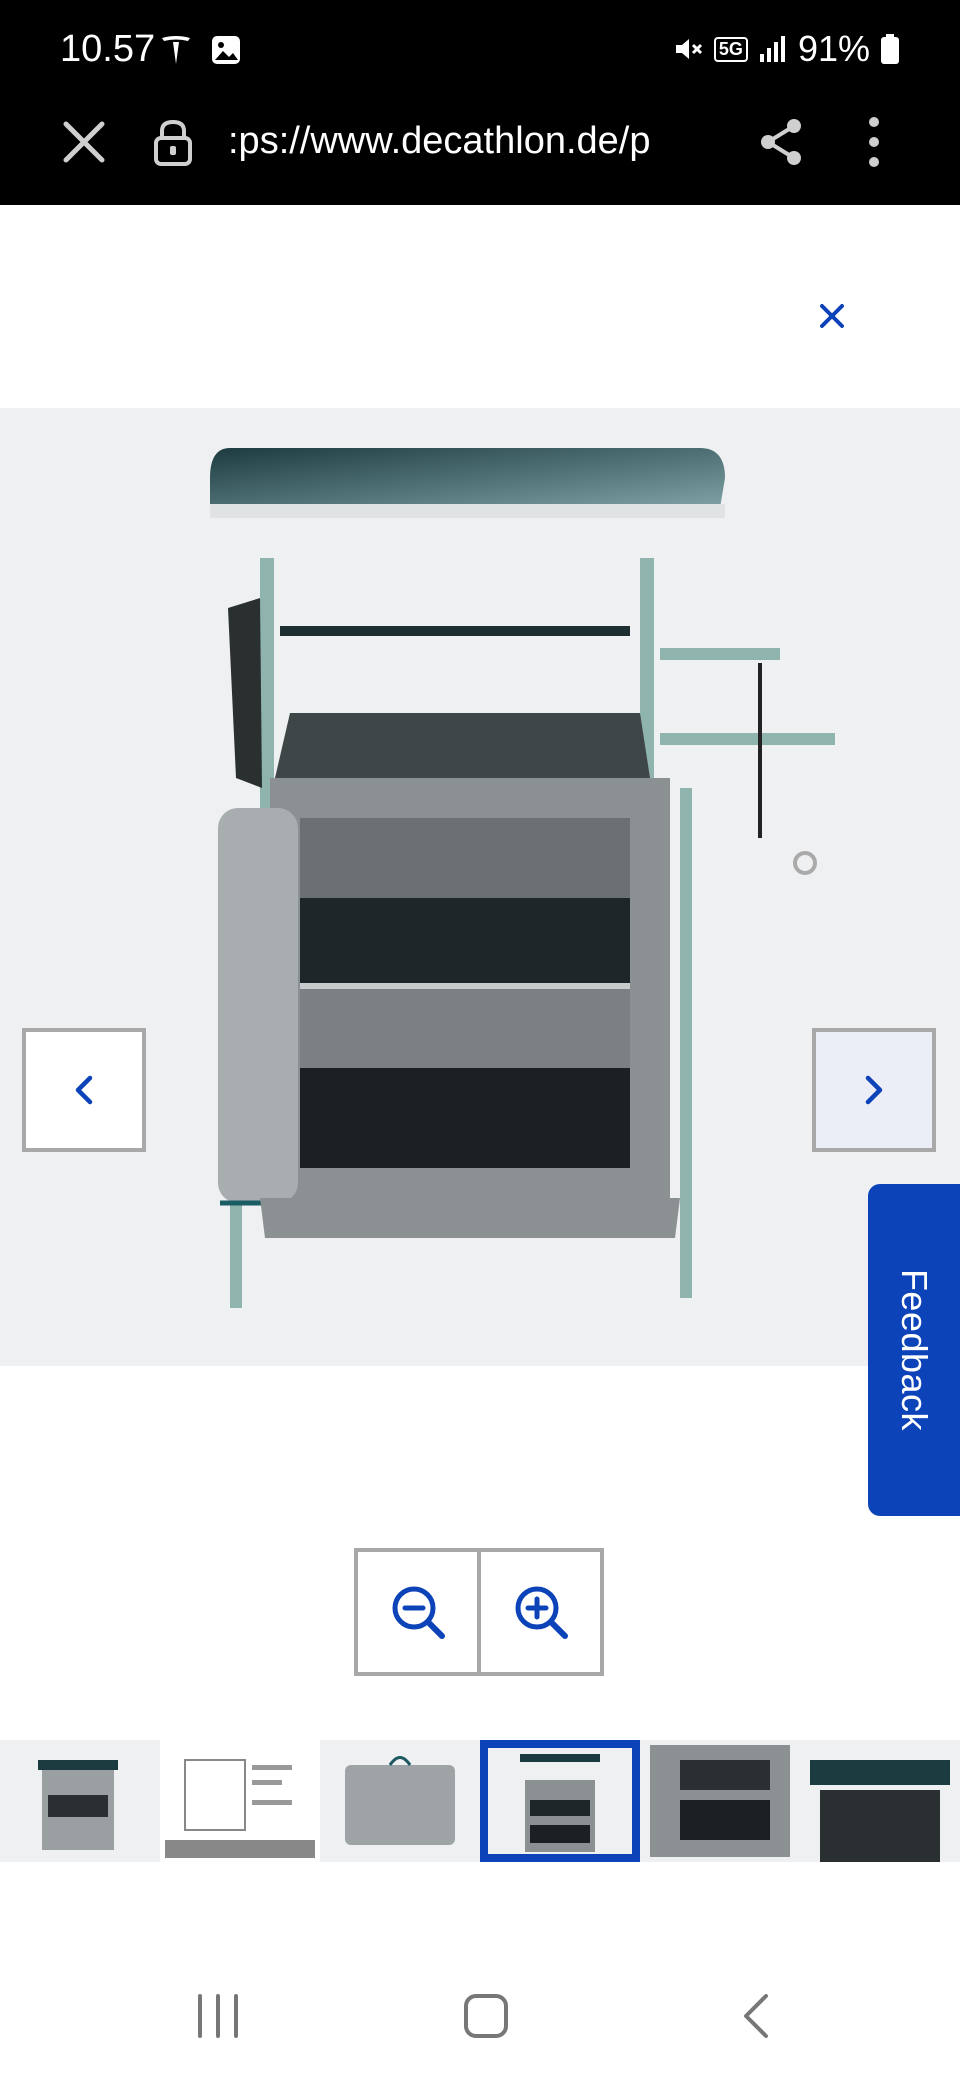  I want to click on close-viewer-icon, so click(832, 316).